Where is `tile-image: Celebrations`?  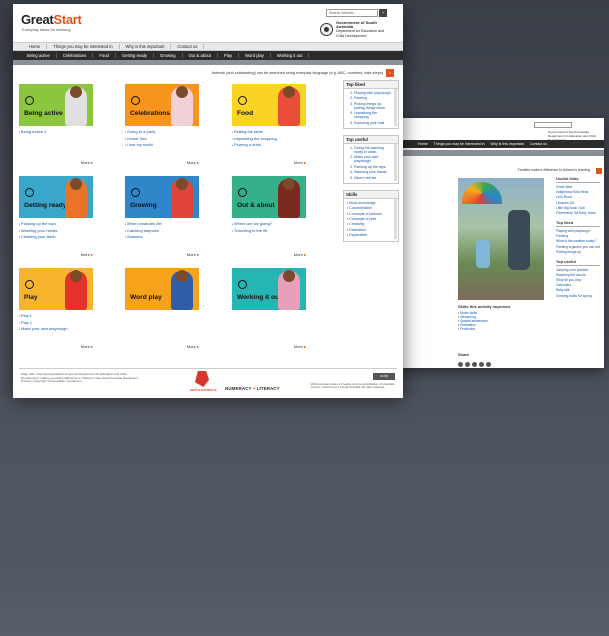 tile-image: Celebrations is located at coordinates (162, 105).